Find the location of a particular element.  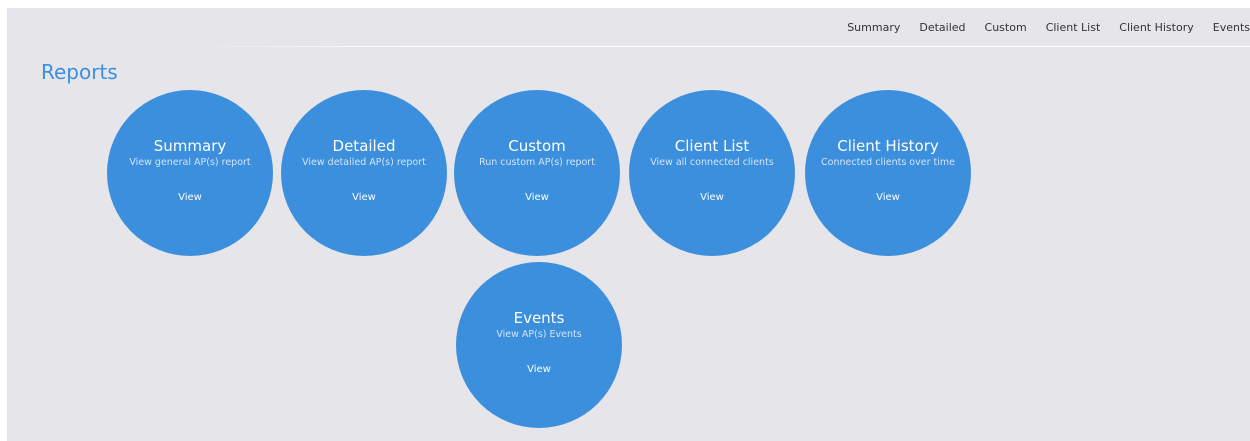

detailed-card: Detailed View detailed AP(s) report View is located at coordinates (364, 173).